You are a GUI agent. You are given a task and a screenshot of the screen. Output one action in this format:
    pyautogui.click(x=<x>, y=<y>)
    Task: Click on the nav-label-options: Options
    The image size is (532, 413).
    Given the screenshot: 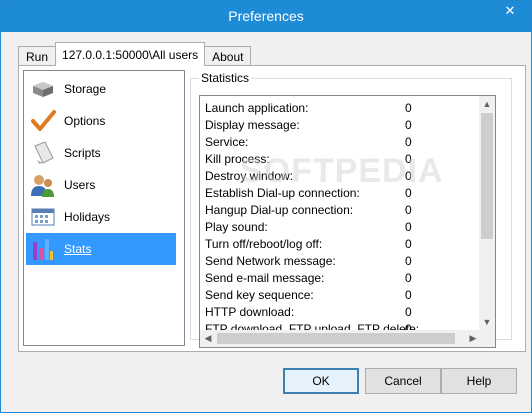 What is the action you would take?
    pyautogui.click(x=85, y=121)
    